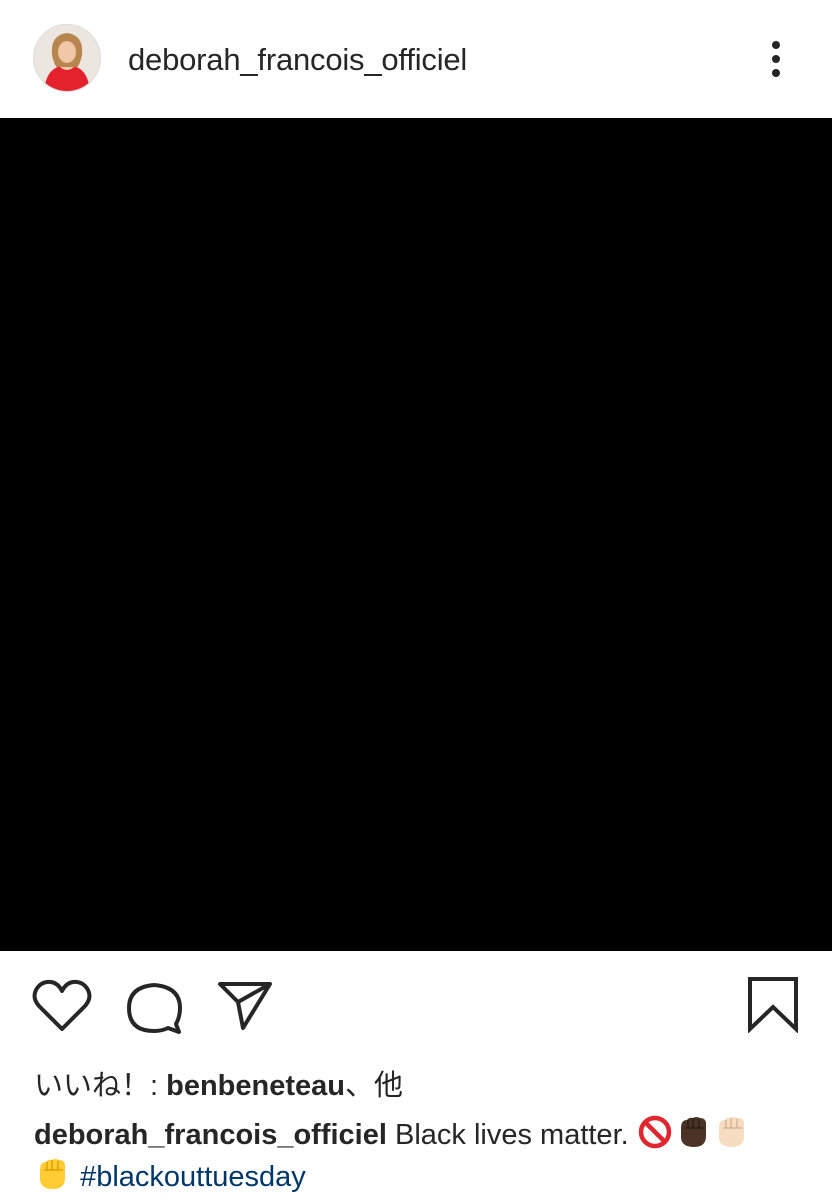  I want to click on comment-icon, so click(154, 1008).